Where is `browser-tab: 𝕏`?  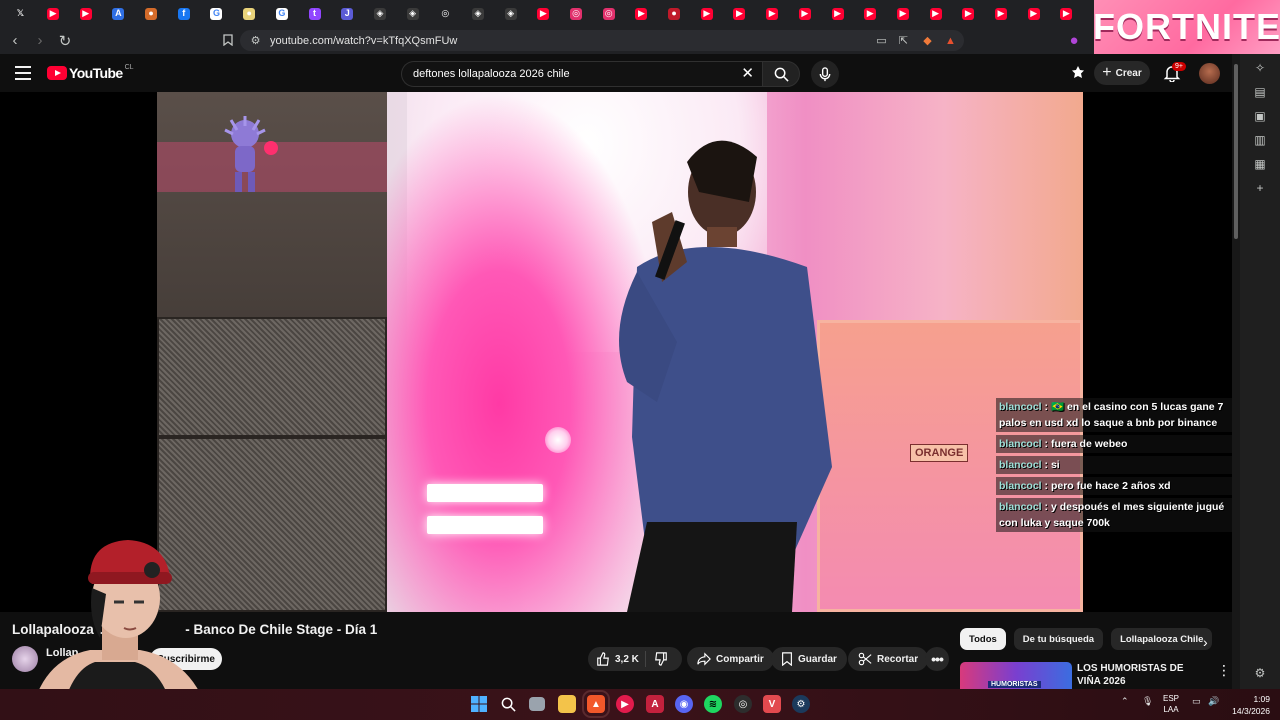
browser-tab: 𝕏 is located at coordinates (20, 13).